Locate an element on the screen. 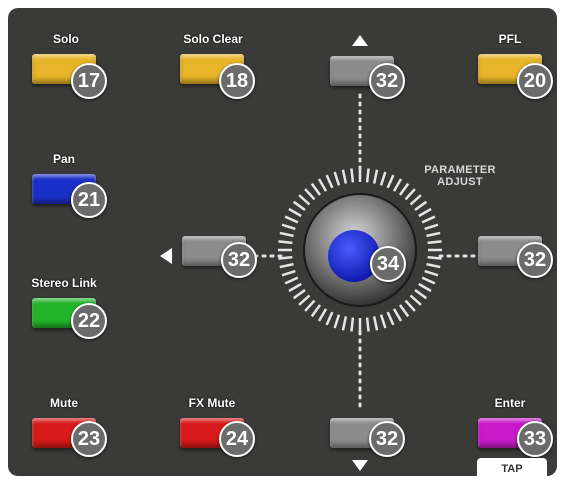 Image resolution: width=561 pixels, height=480 pixels. nav-down-number-badge: 32 is located at coordinates (387, 439).